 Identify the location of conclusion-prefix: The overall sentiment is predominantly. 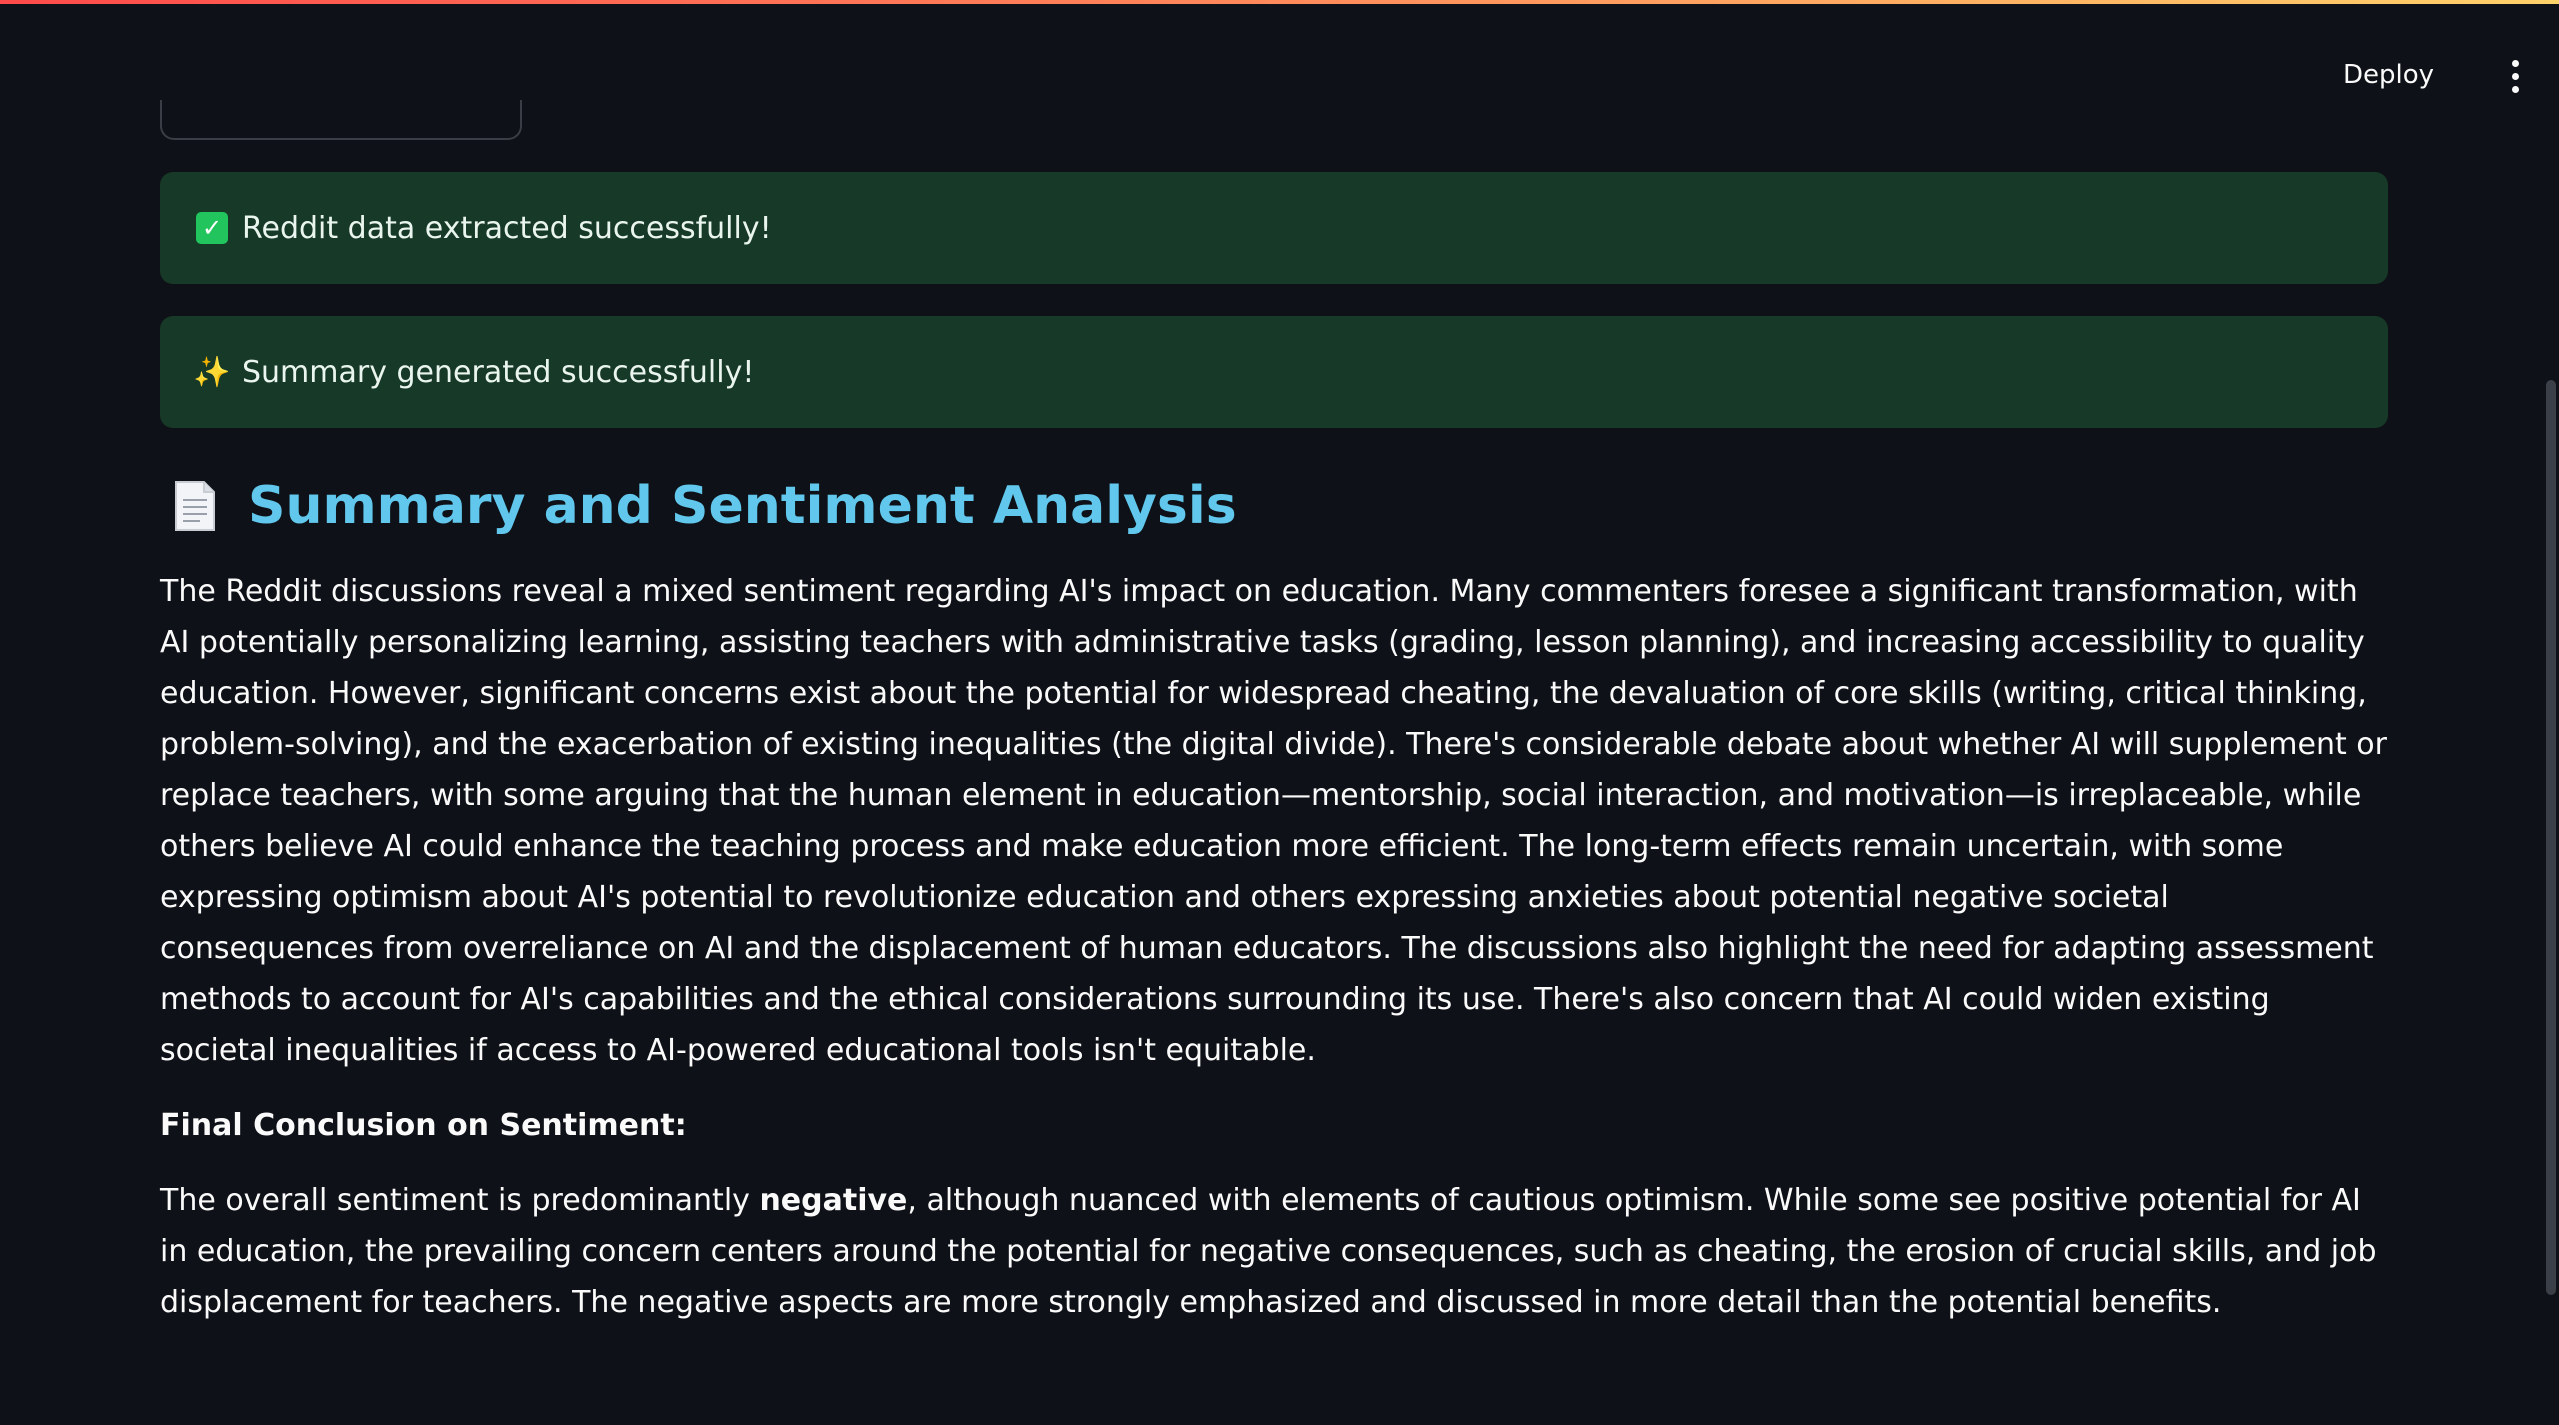
(460, 1200).